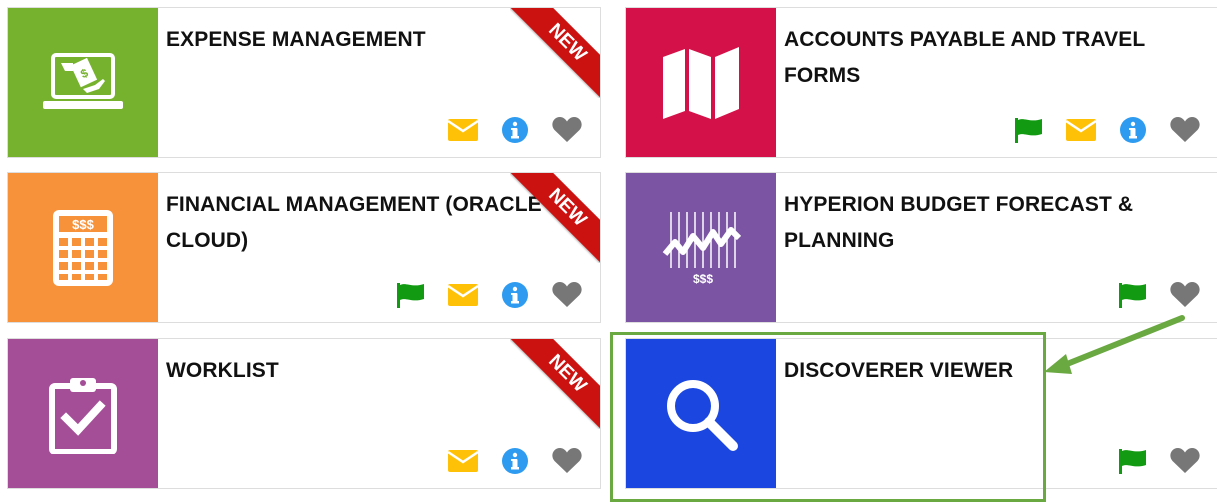 This screenshot has height=502, width=1217. I want to click on tile-title: ACCOUNTS PAYABLE AND TRAVEL FORMS, so click(964, 57).